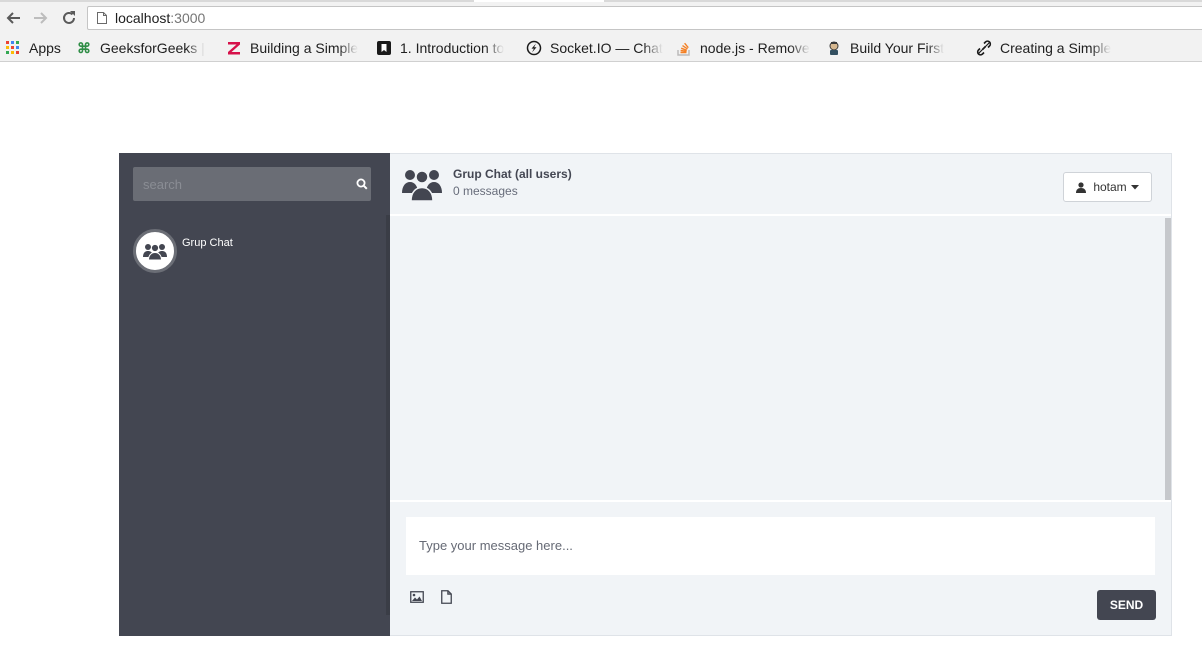  Describe the element at coordinates (253, 252) in the screenshot. I see `contact-item-grup-chat: Grup Chat` at that location.